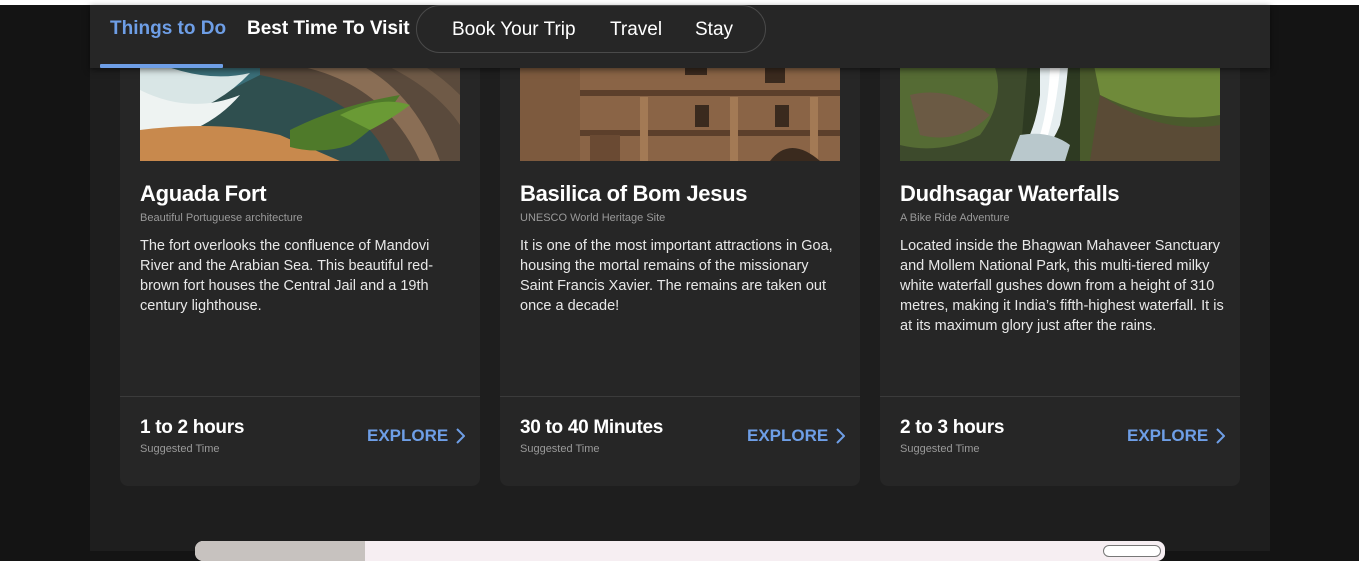 This screenshot has width=1359, height=561. What do you see at coordinates (514, 30) in the screenshot?
I see `tab-book-your-trip: Book Your Trip` at bounding box center [514, 30].